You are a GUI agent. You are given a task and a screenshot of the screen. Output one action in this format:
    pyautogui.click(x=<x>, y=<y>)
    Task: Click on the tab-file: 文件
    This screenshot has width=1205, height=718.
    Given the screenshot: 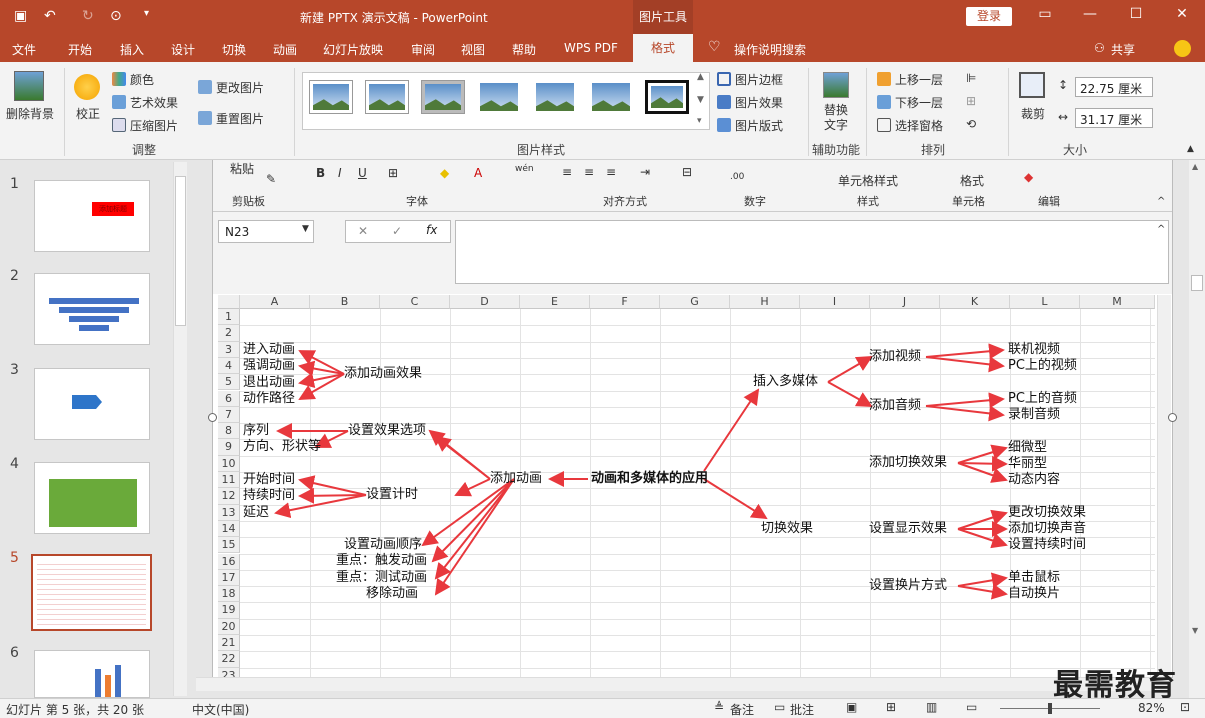 What is the action you would take?
    pyautogui.click(x=24, y=49)
    